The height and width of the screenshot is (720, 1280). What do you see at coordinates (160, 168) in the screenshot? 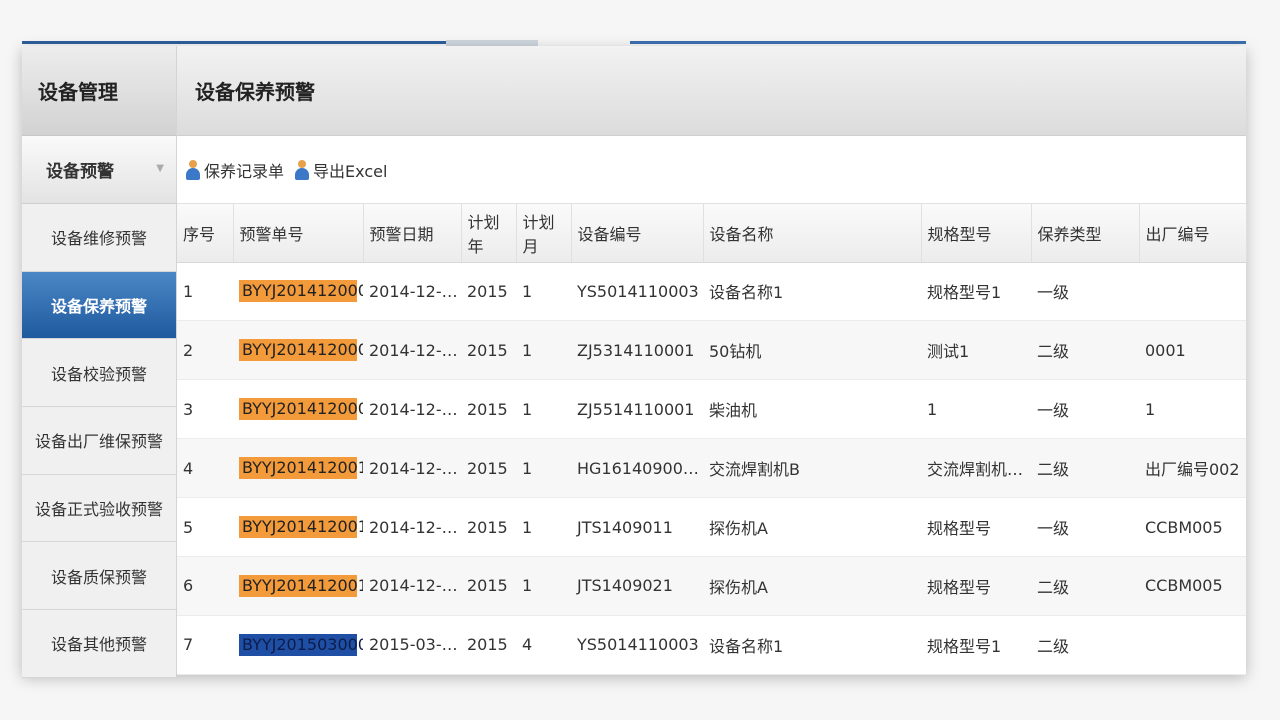
I see `chevron-down-icon: ▼` at bounding box center [160, 168].